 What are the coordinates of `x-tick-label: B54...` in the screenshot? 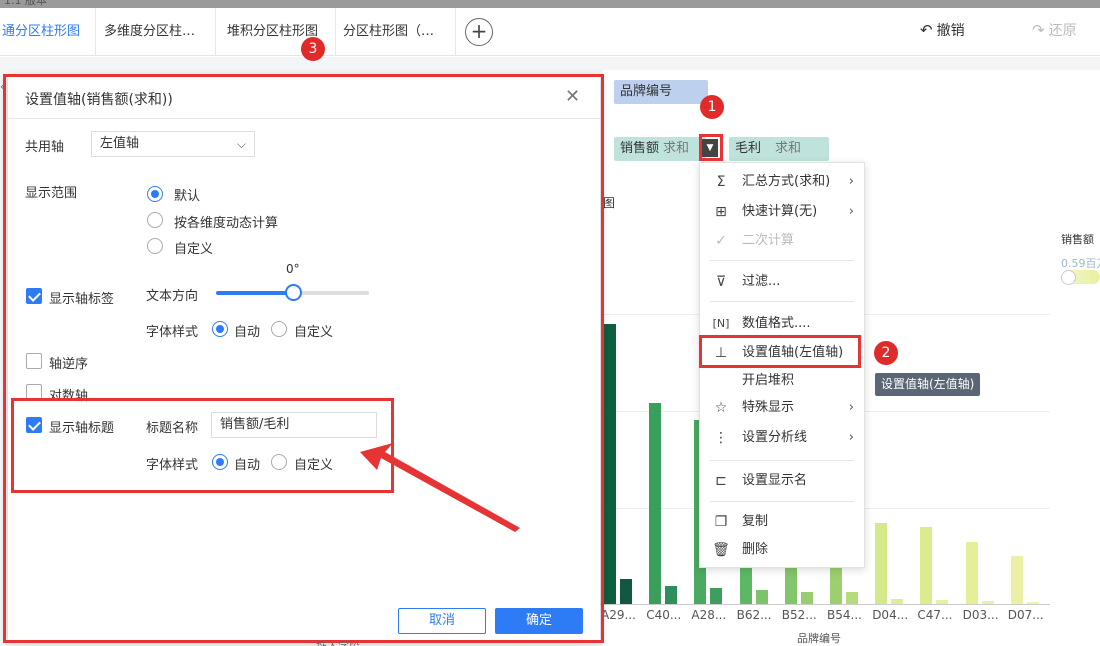 It's located at (844, 615).